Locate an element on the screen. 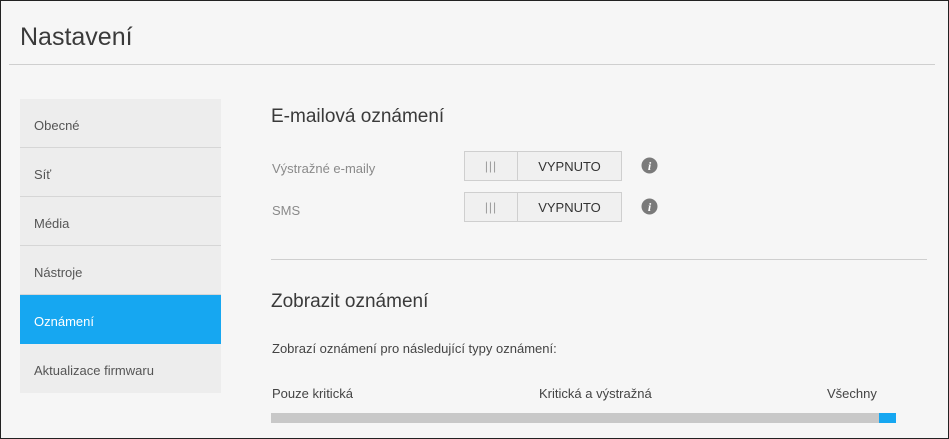 The width and height of the screenshot is (949, 439). sidebar-item-aktualizace-firmwaru: Aktualizace firmwaru is located at coordinates (120, 368).